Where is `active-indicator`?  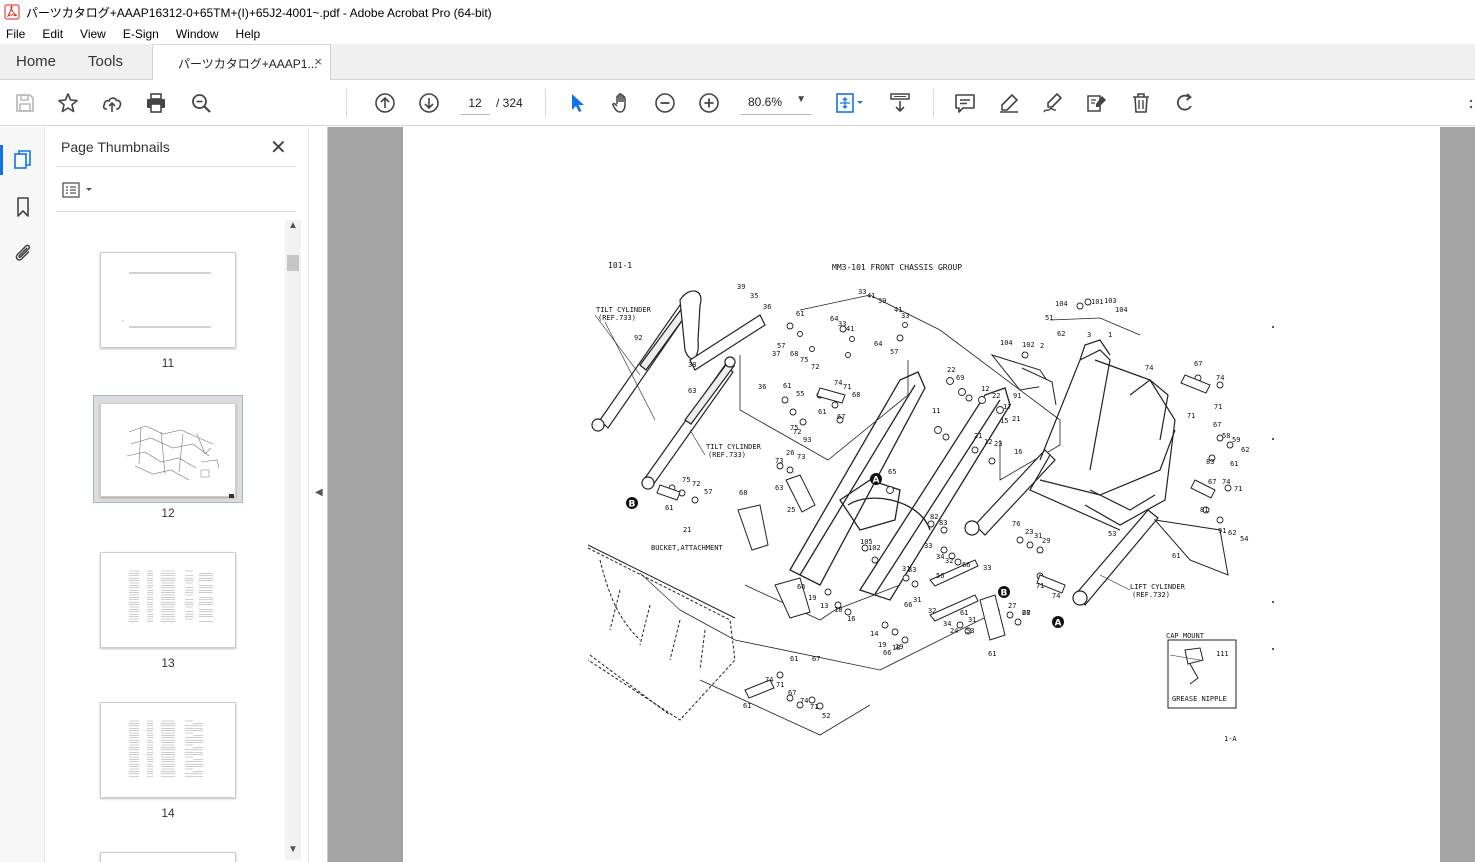
active-indicator is located at coordinates (1, 160).